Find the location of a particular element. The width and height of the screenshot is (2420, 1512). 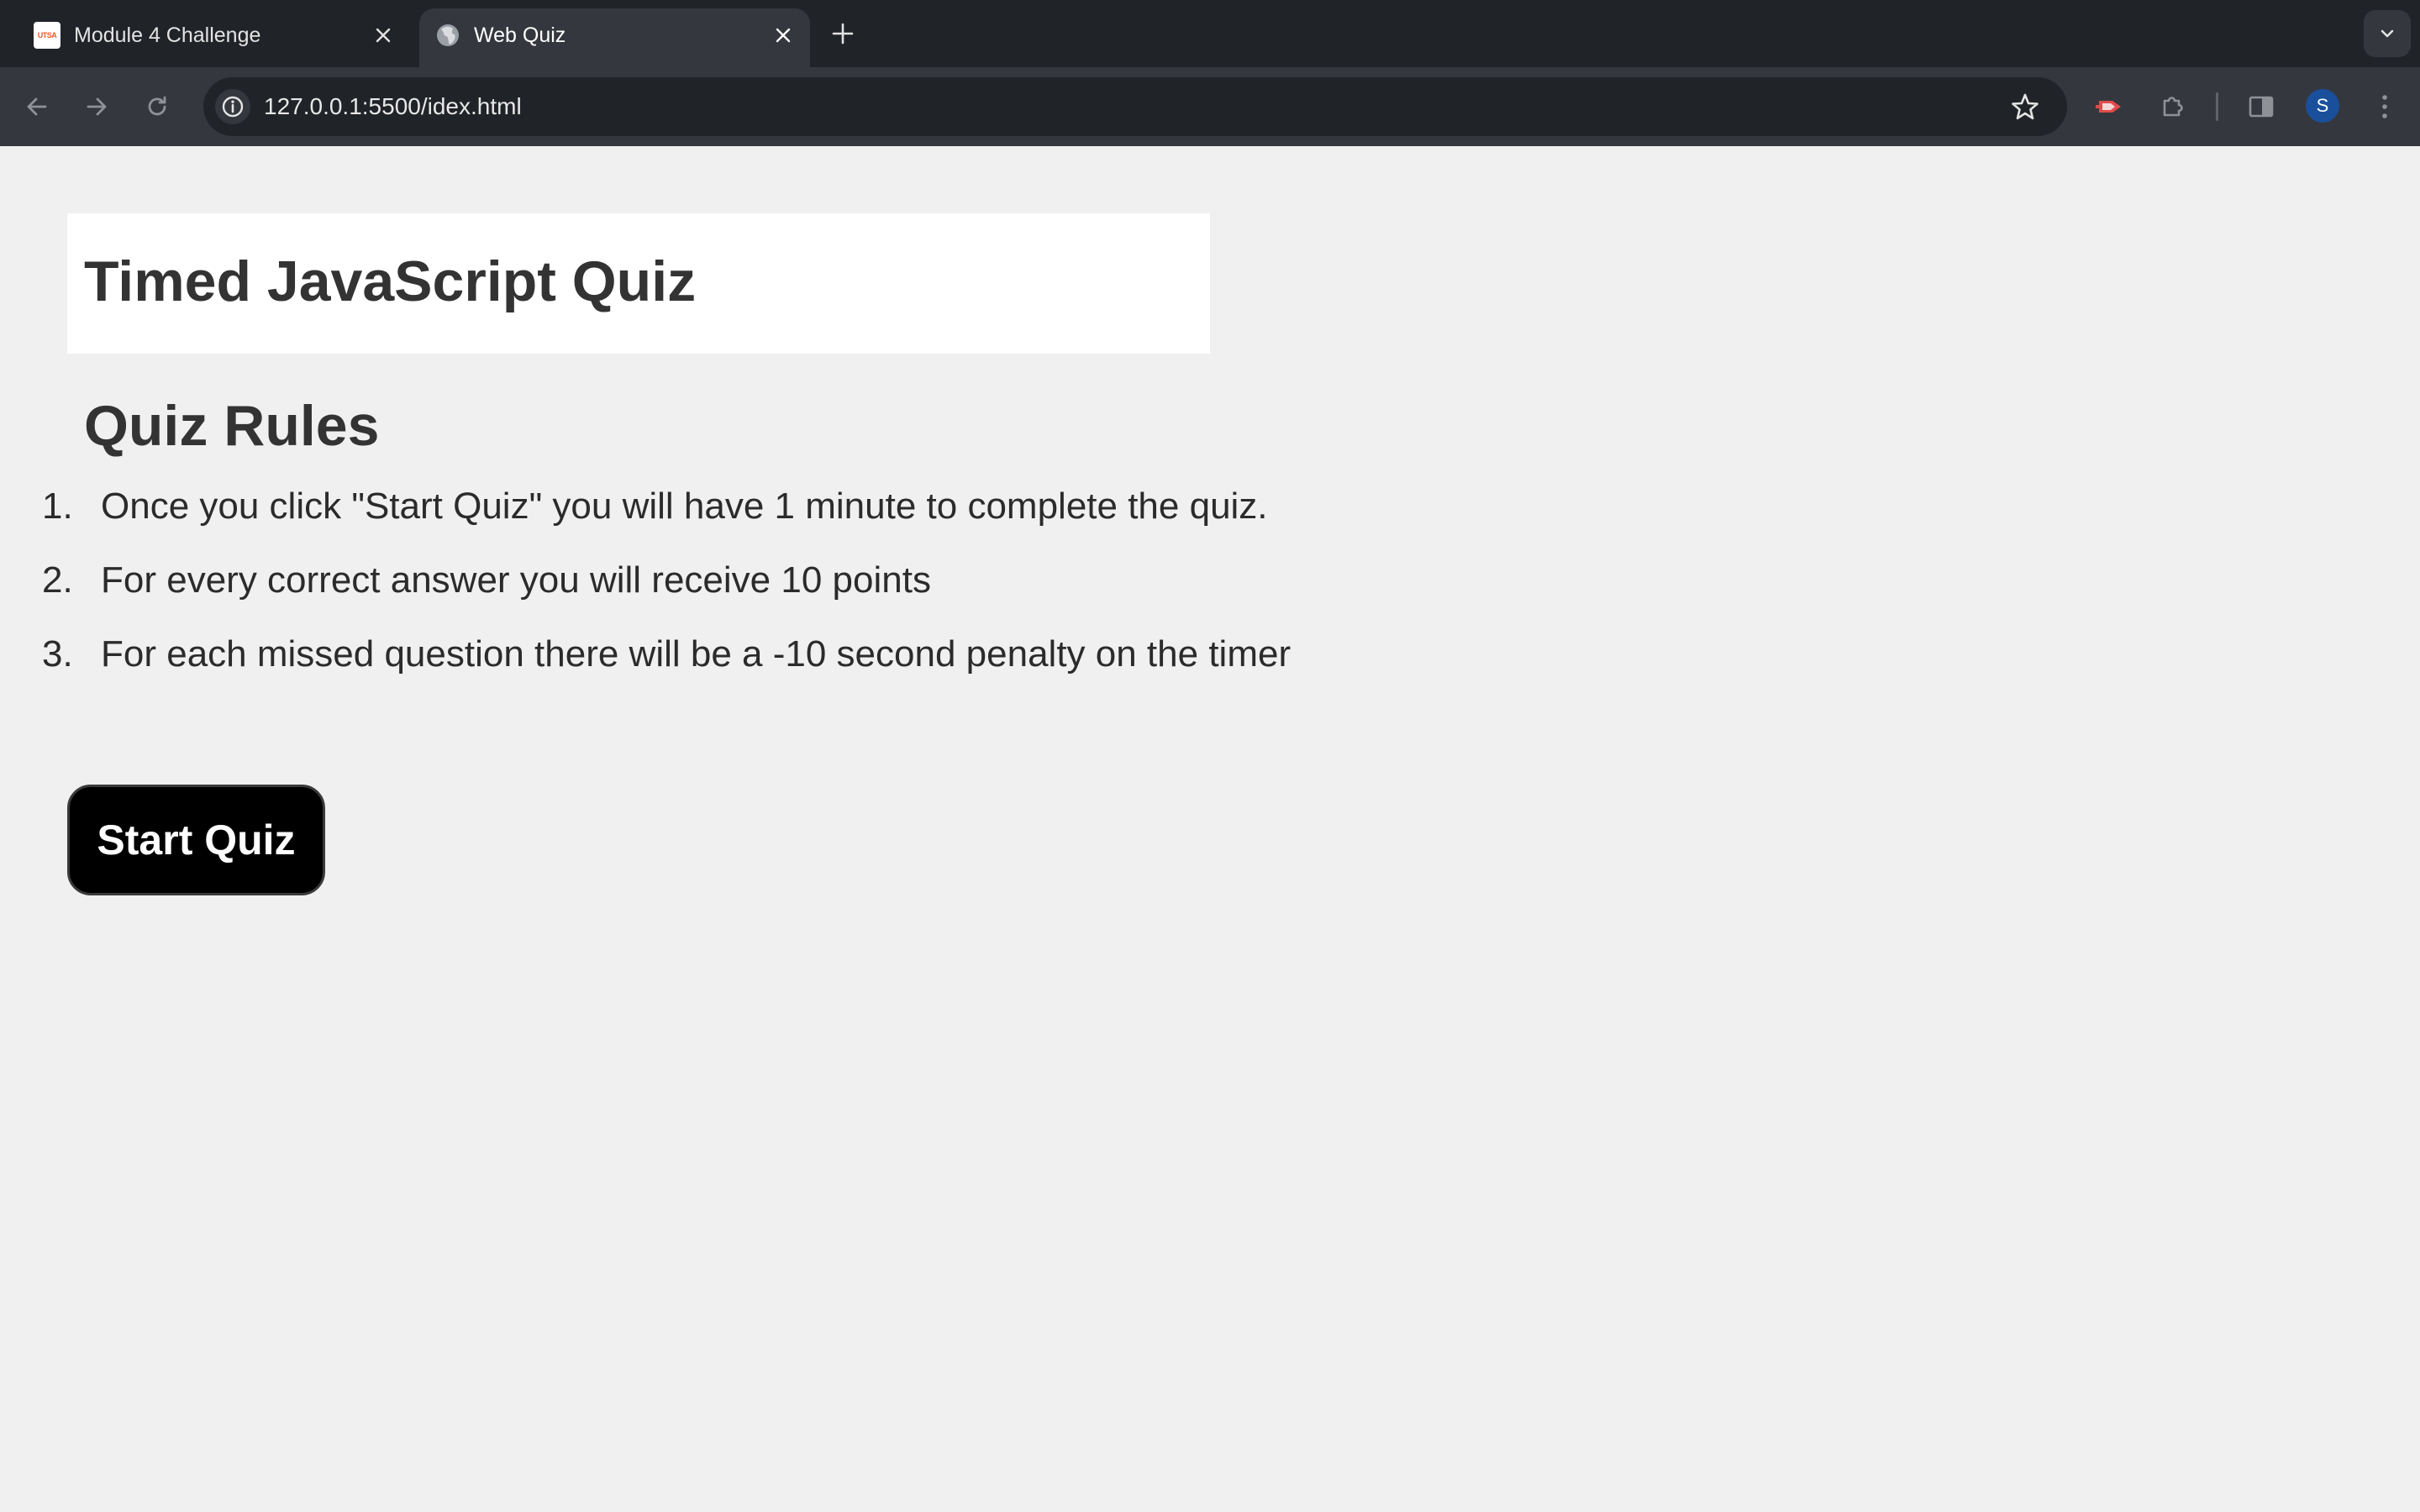

list-number: 2. is located at coordinates (58, 580).